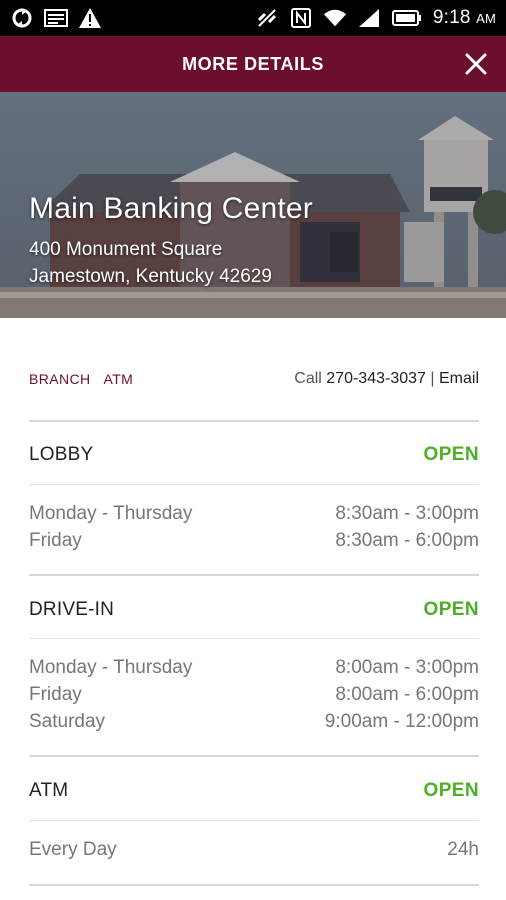 The image size is (506, 900). I want to click on tab-atm: ATM, so click(119, 379).